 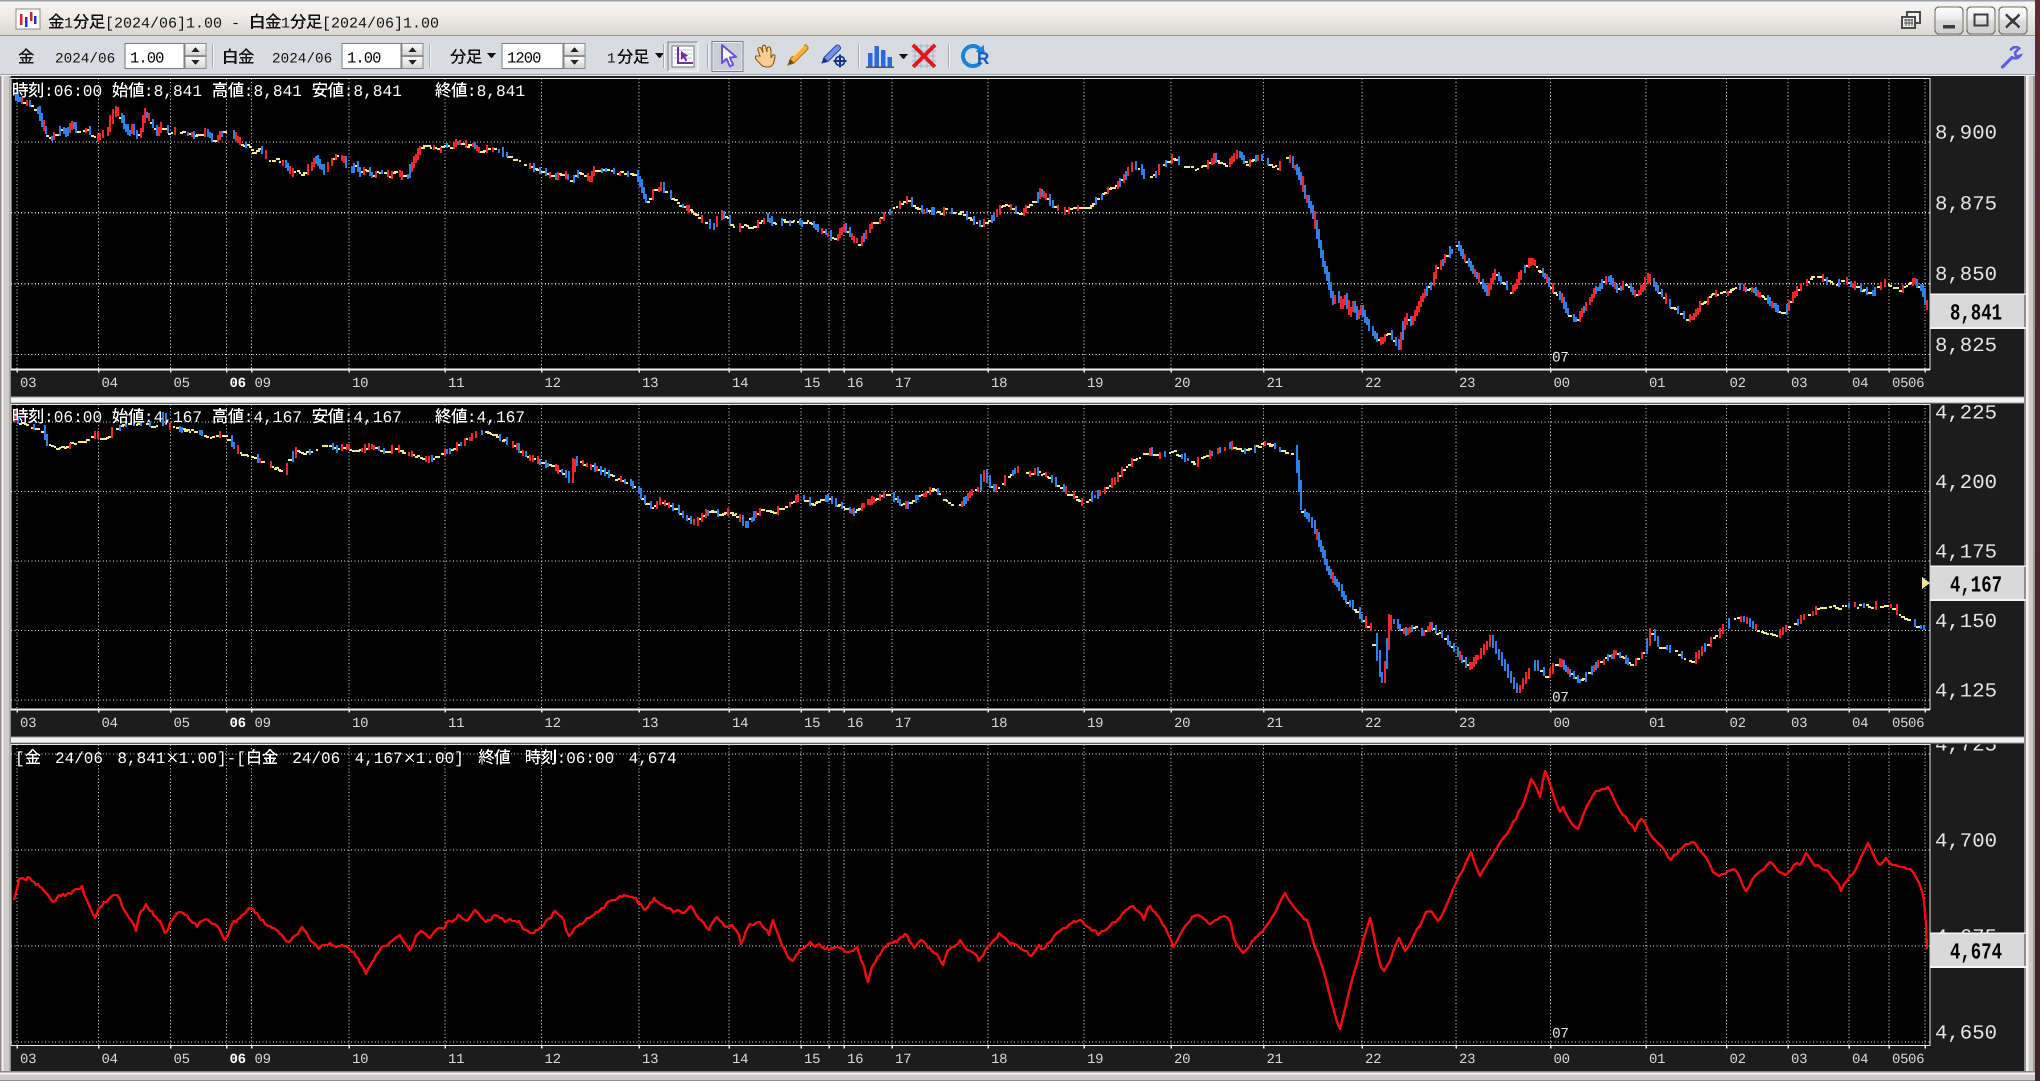 What do you see at coordinates (1966, 414) in the screenshot?
I see `svg-text: 4,225` at bounding box center [1966, 414].